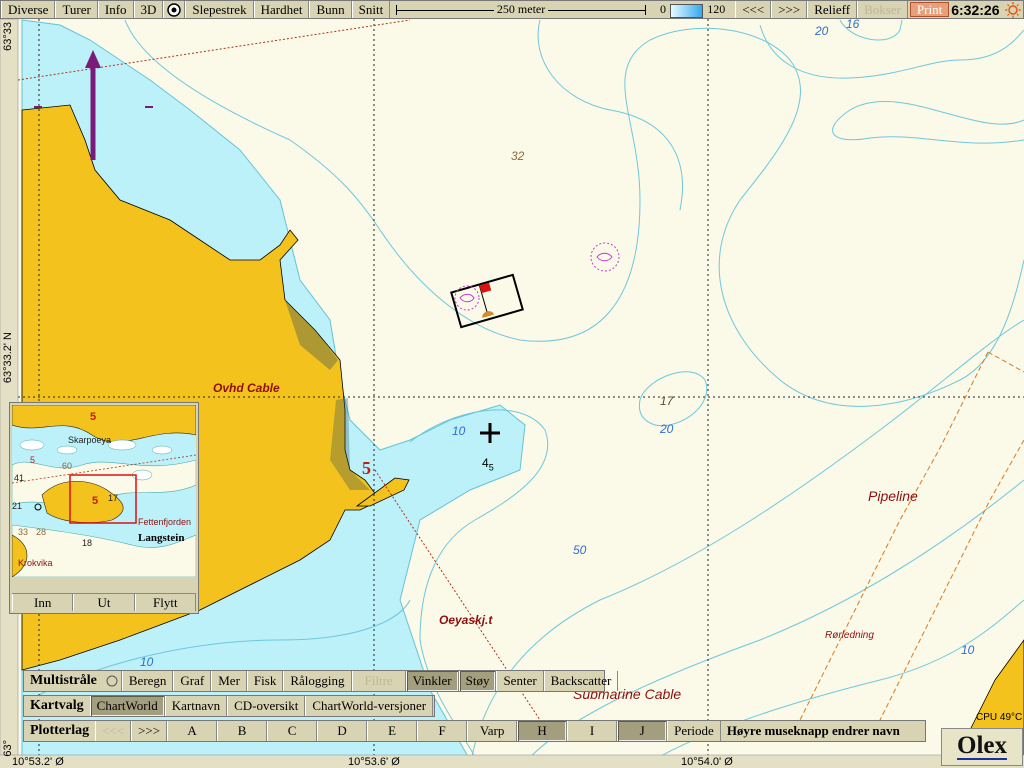 This screenshot has width=1024, height=768. What do you see at coordinates (371, 9) in the screenshot?
I see `snitt-button: Snitt` at bounding box center [371, 9].